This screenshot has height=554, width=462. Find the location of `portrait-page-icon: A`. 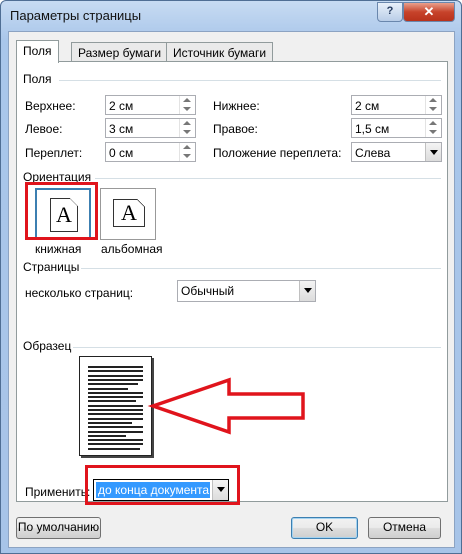

portrait-page-icon: A is located at coordinates (64, 215).